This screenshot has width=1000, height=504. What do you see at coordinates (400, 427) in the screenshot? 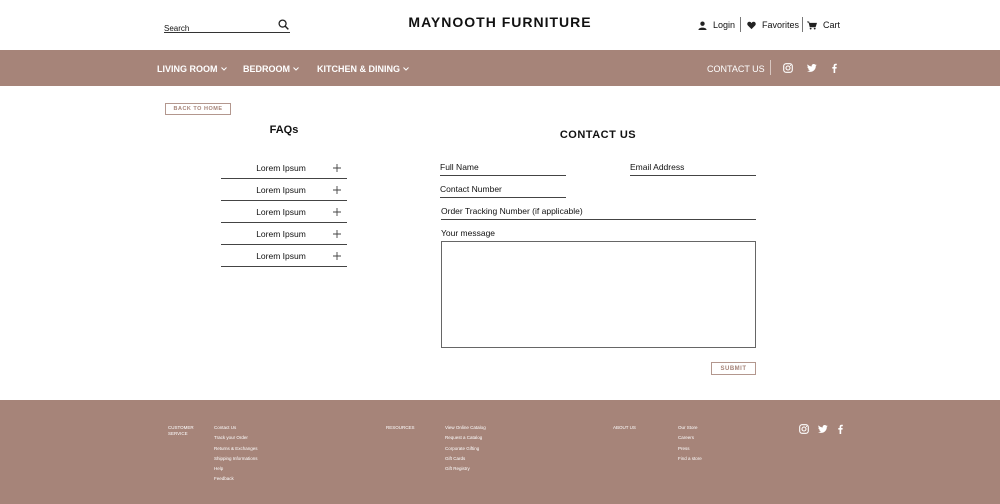
I see `footer-heading-resources: RESOURCES` at bounding box center [400, 427].